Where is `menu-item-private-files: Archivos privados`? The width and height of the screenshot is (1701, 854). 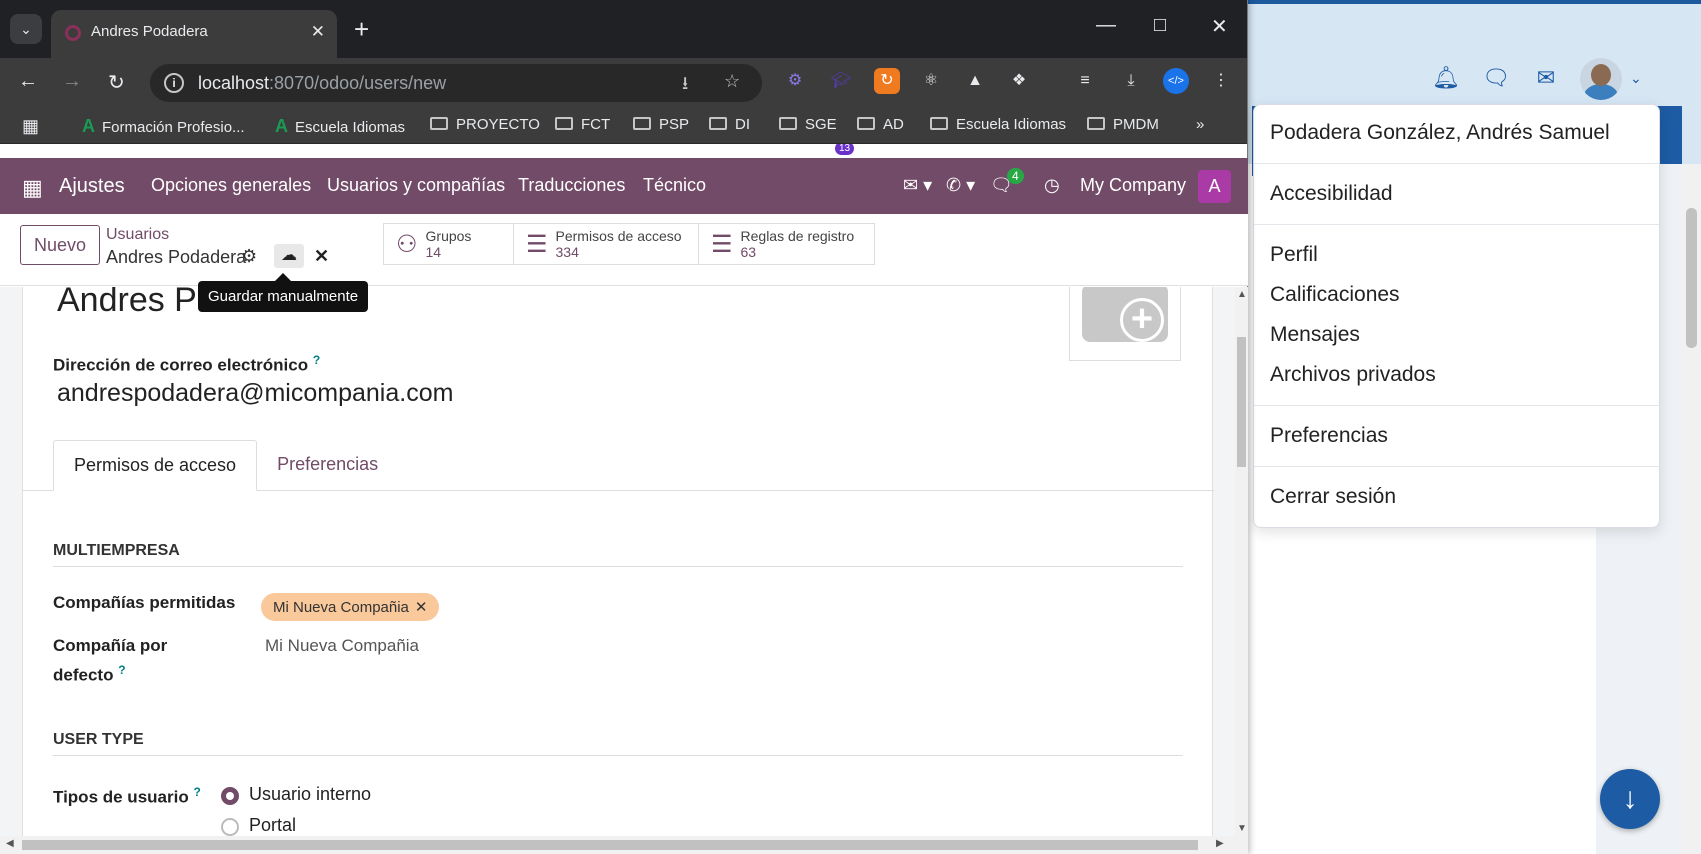
menu-item-private-files: Archivos privados is located at coordinates (1456, 375).